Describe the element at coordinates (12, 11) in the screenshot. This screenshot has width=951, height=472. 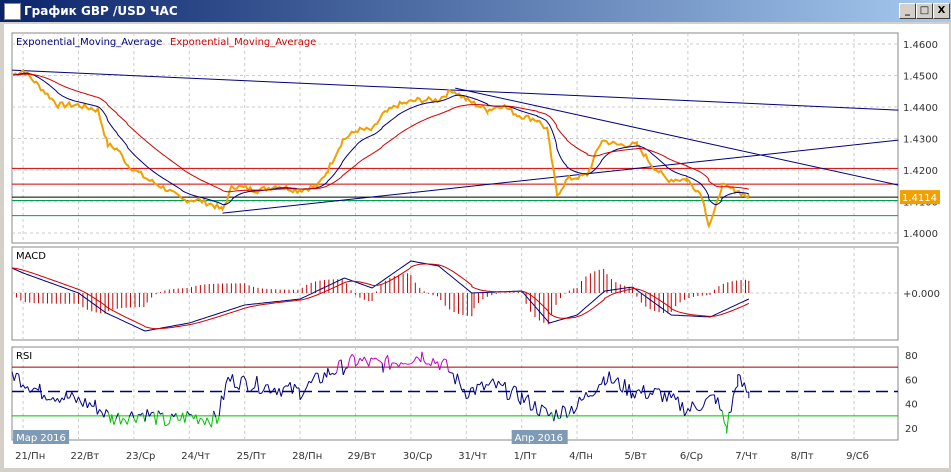
I see `chart-app-icon` at that location.